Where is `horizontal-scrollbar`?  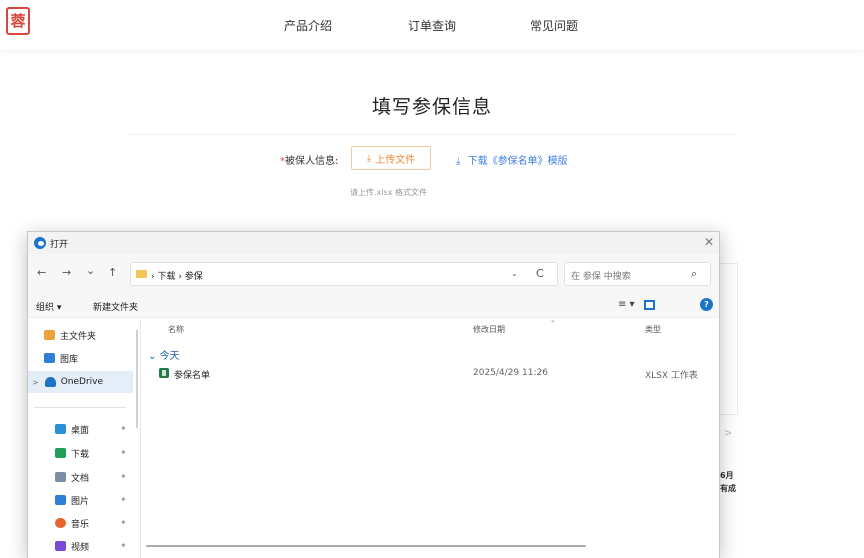
horizontal-scrollbar is located at coordinates (366, 546).